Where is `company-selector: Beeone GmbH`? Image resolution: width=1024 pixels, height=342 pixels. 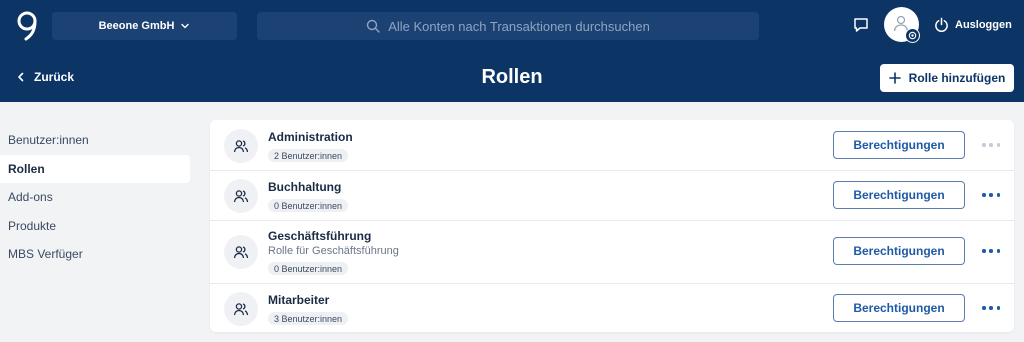
company-selector: Beeone GmbH is located at coordinates (144, 26).